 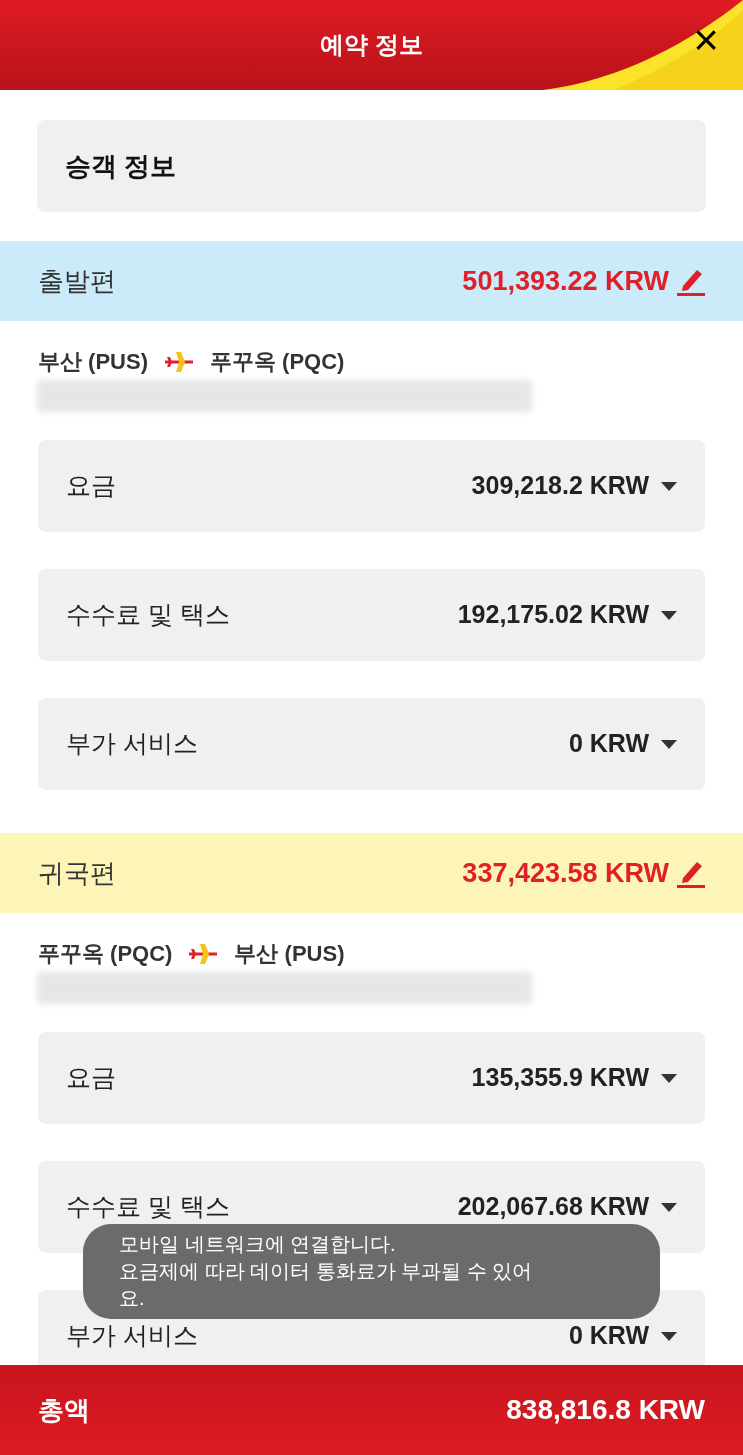 What do you see at coordinates (565, 873) in the screenshot?
I see `section-total: 337,423.58 KRW` at bounding box center [565, 873].